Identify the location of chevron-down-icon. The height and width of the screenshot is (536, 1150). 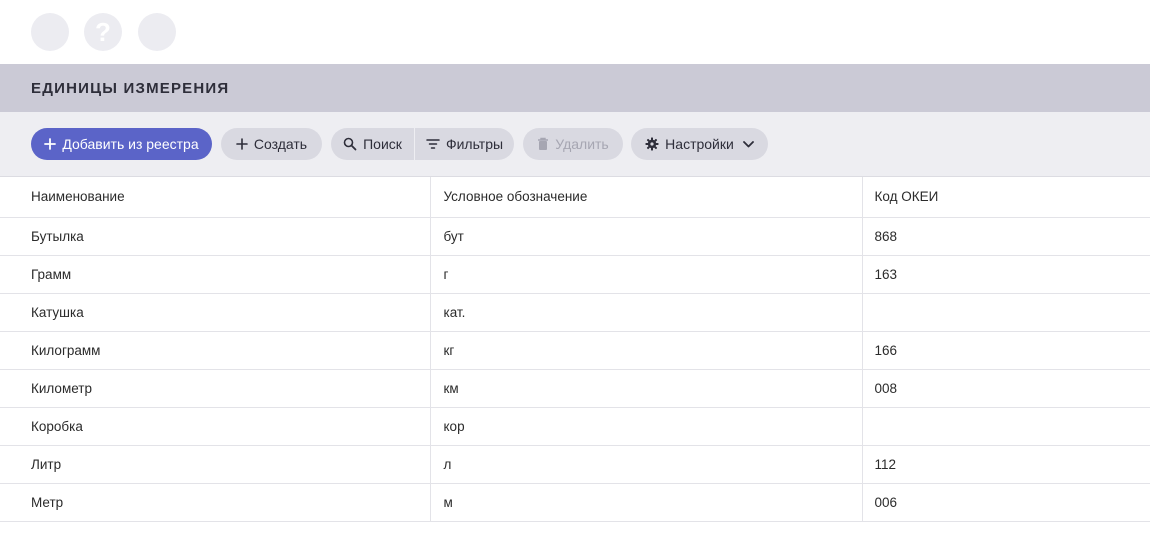
(748, 144).